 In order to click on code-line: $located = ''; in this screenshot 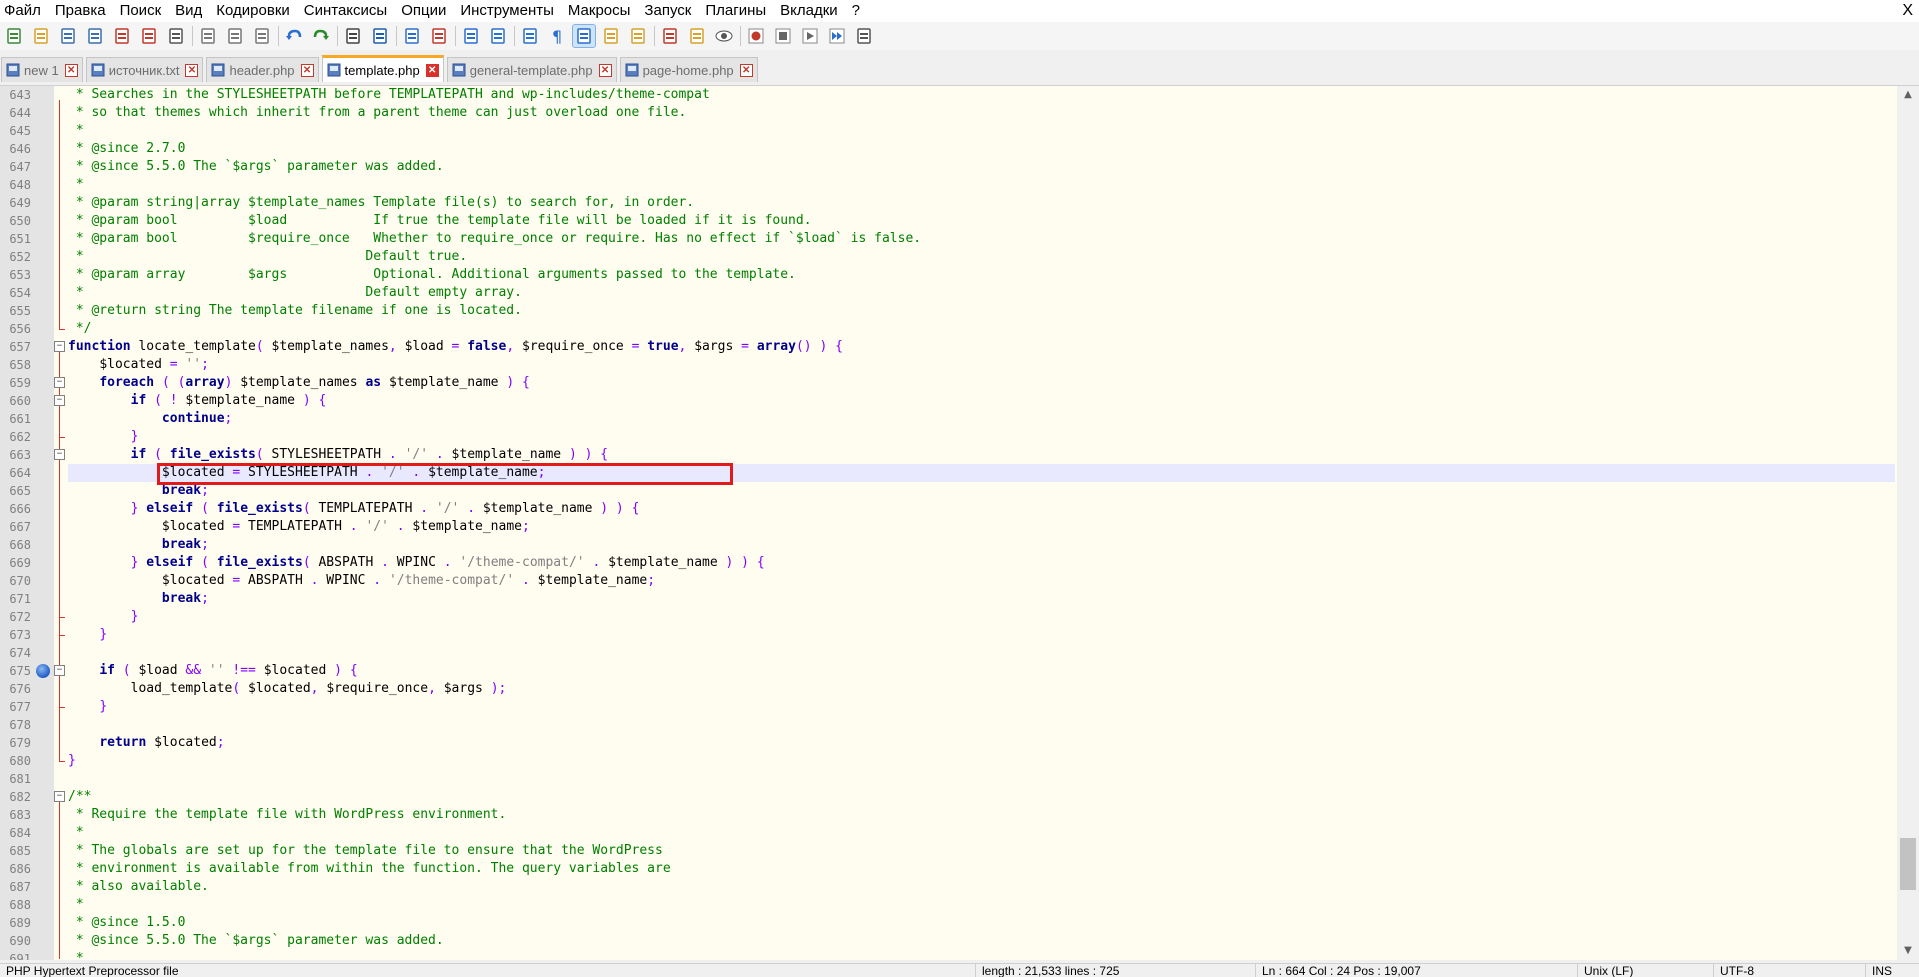, I will do `click(981, 365)`.